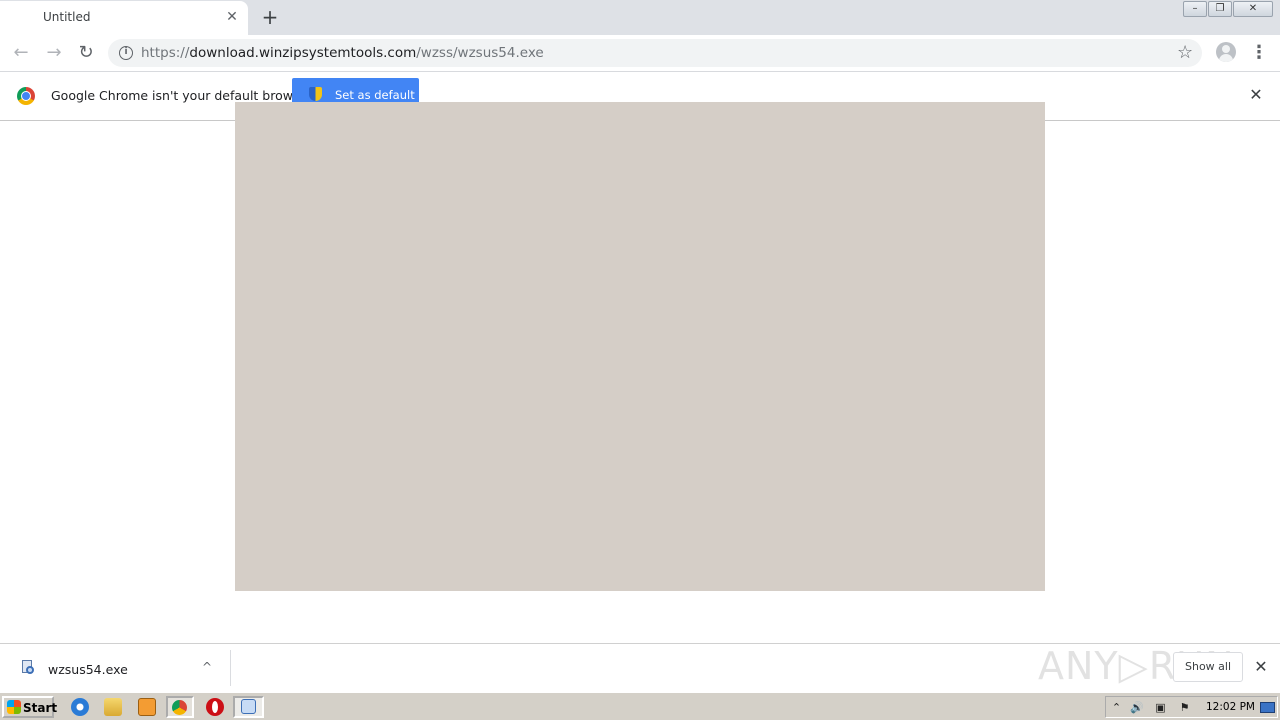 The height and width of the screenshot is (720, 1280). Describe the element at coordinates (21, 53) in the screenshot. I see `back-button: ←` at that location.